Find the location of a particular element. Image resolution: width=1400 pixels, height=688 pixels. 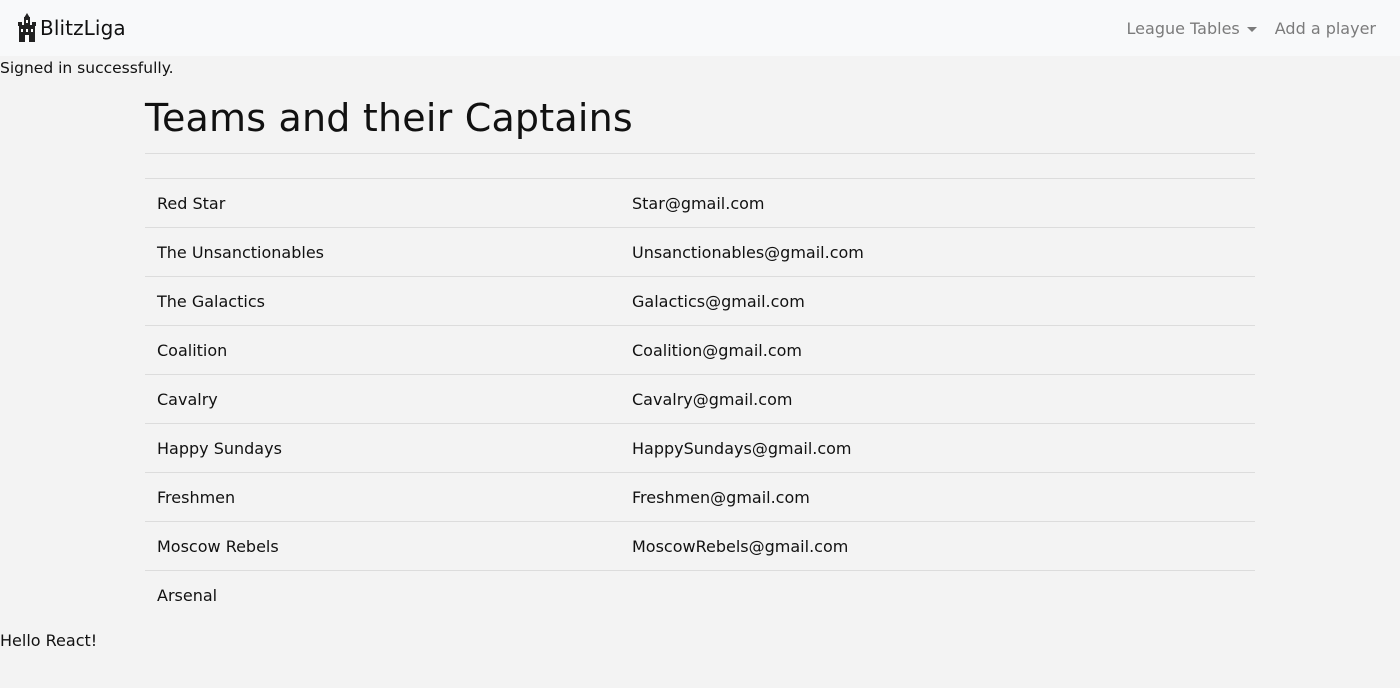

table-row: Moscow Rebels MoscowRebels@gmail.com is located at coordinates (700, 546).